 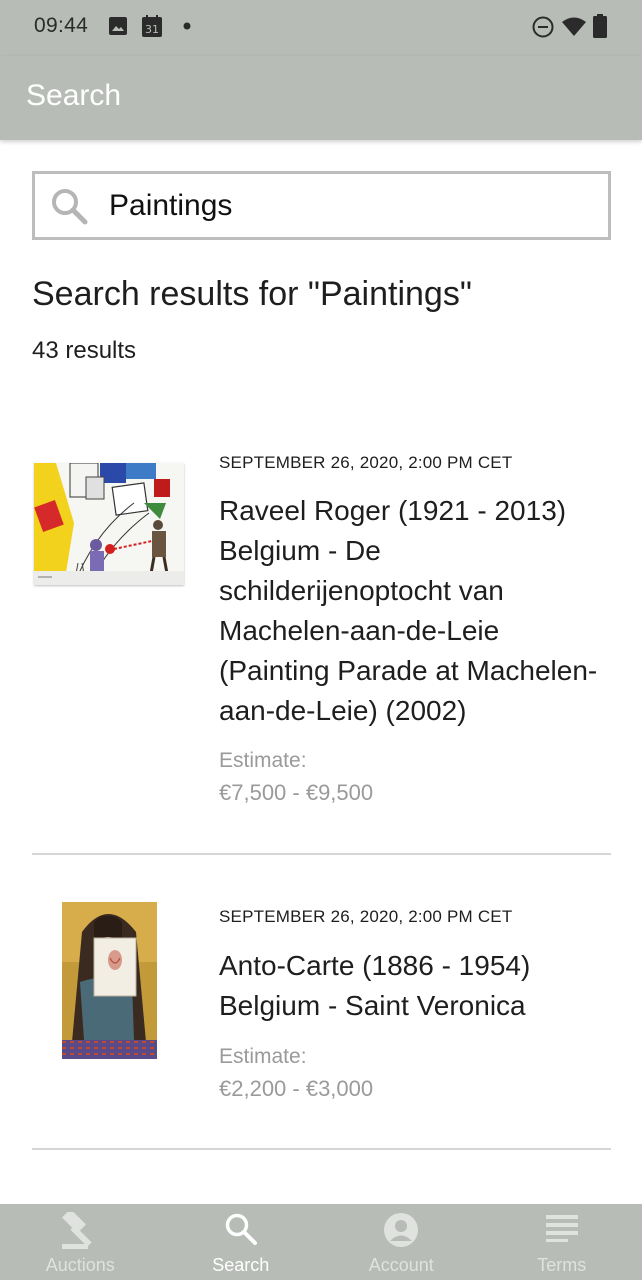 What do you see at coordinates (80, 1265) in the screenshot?
I see `nav-label: Auctions` at bounding box center [80, 1265].